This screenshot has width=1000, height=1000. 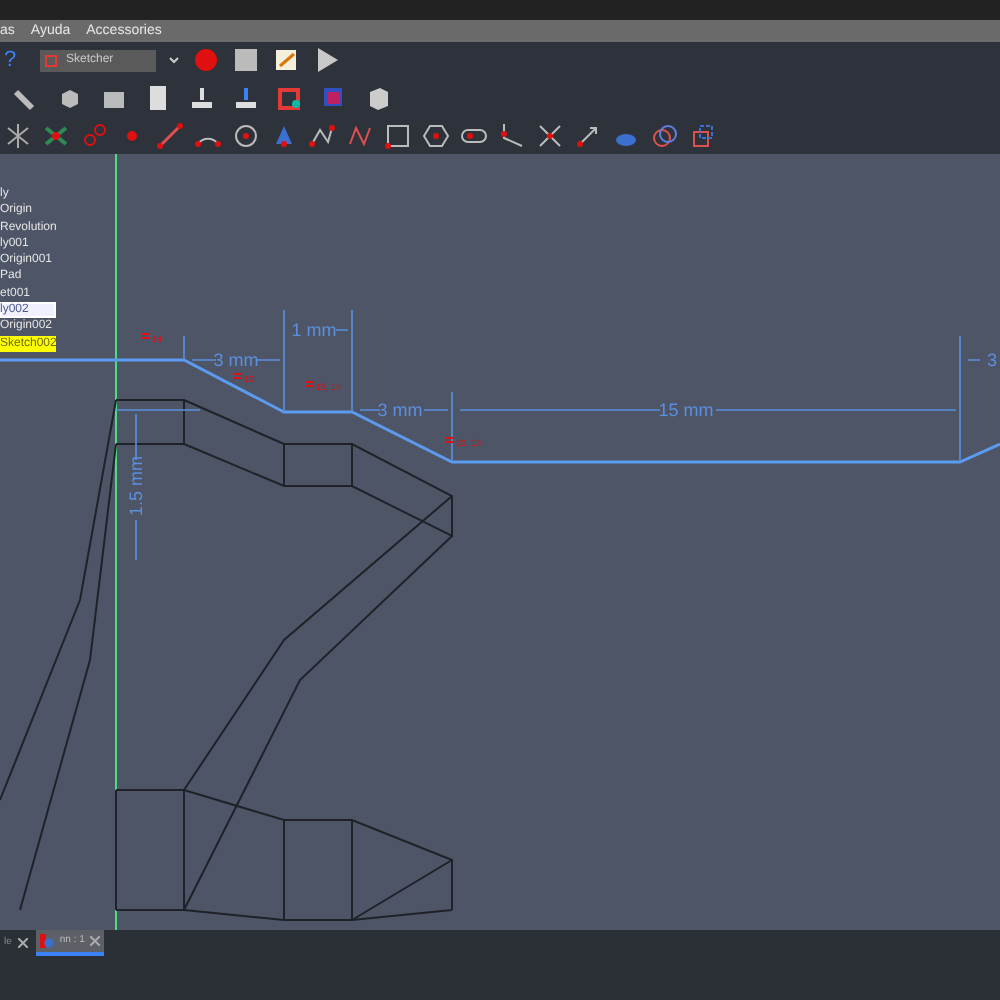 I want to click on stop-icon, so click(x=246, y=60).